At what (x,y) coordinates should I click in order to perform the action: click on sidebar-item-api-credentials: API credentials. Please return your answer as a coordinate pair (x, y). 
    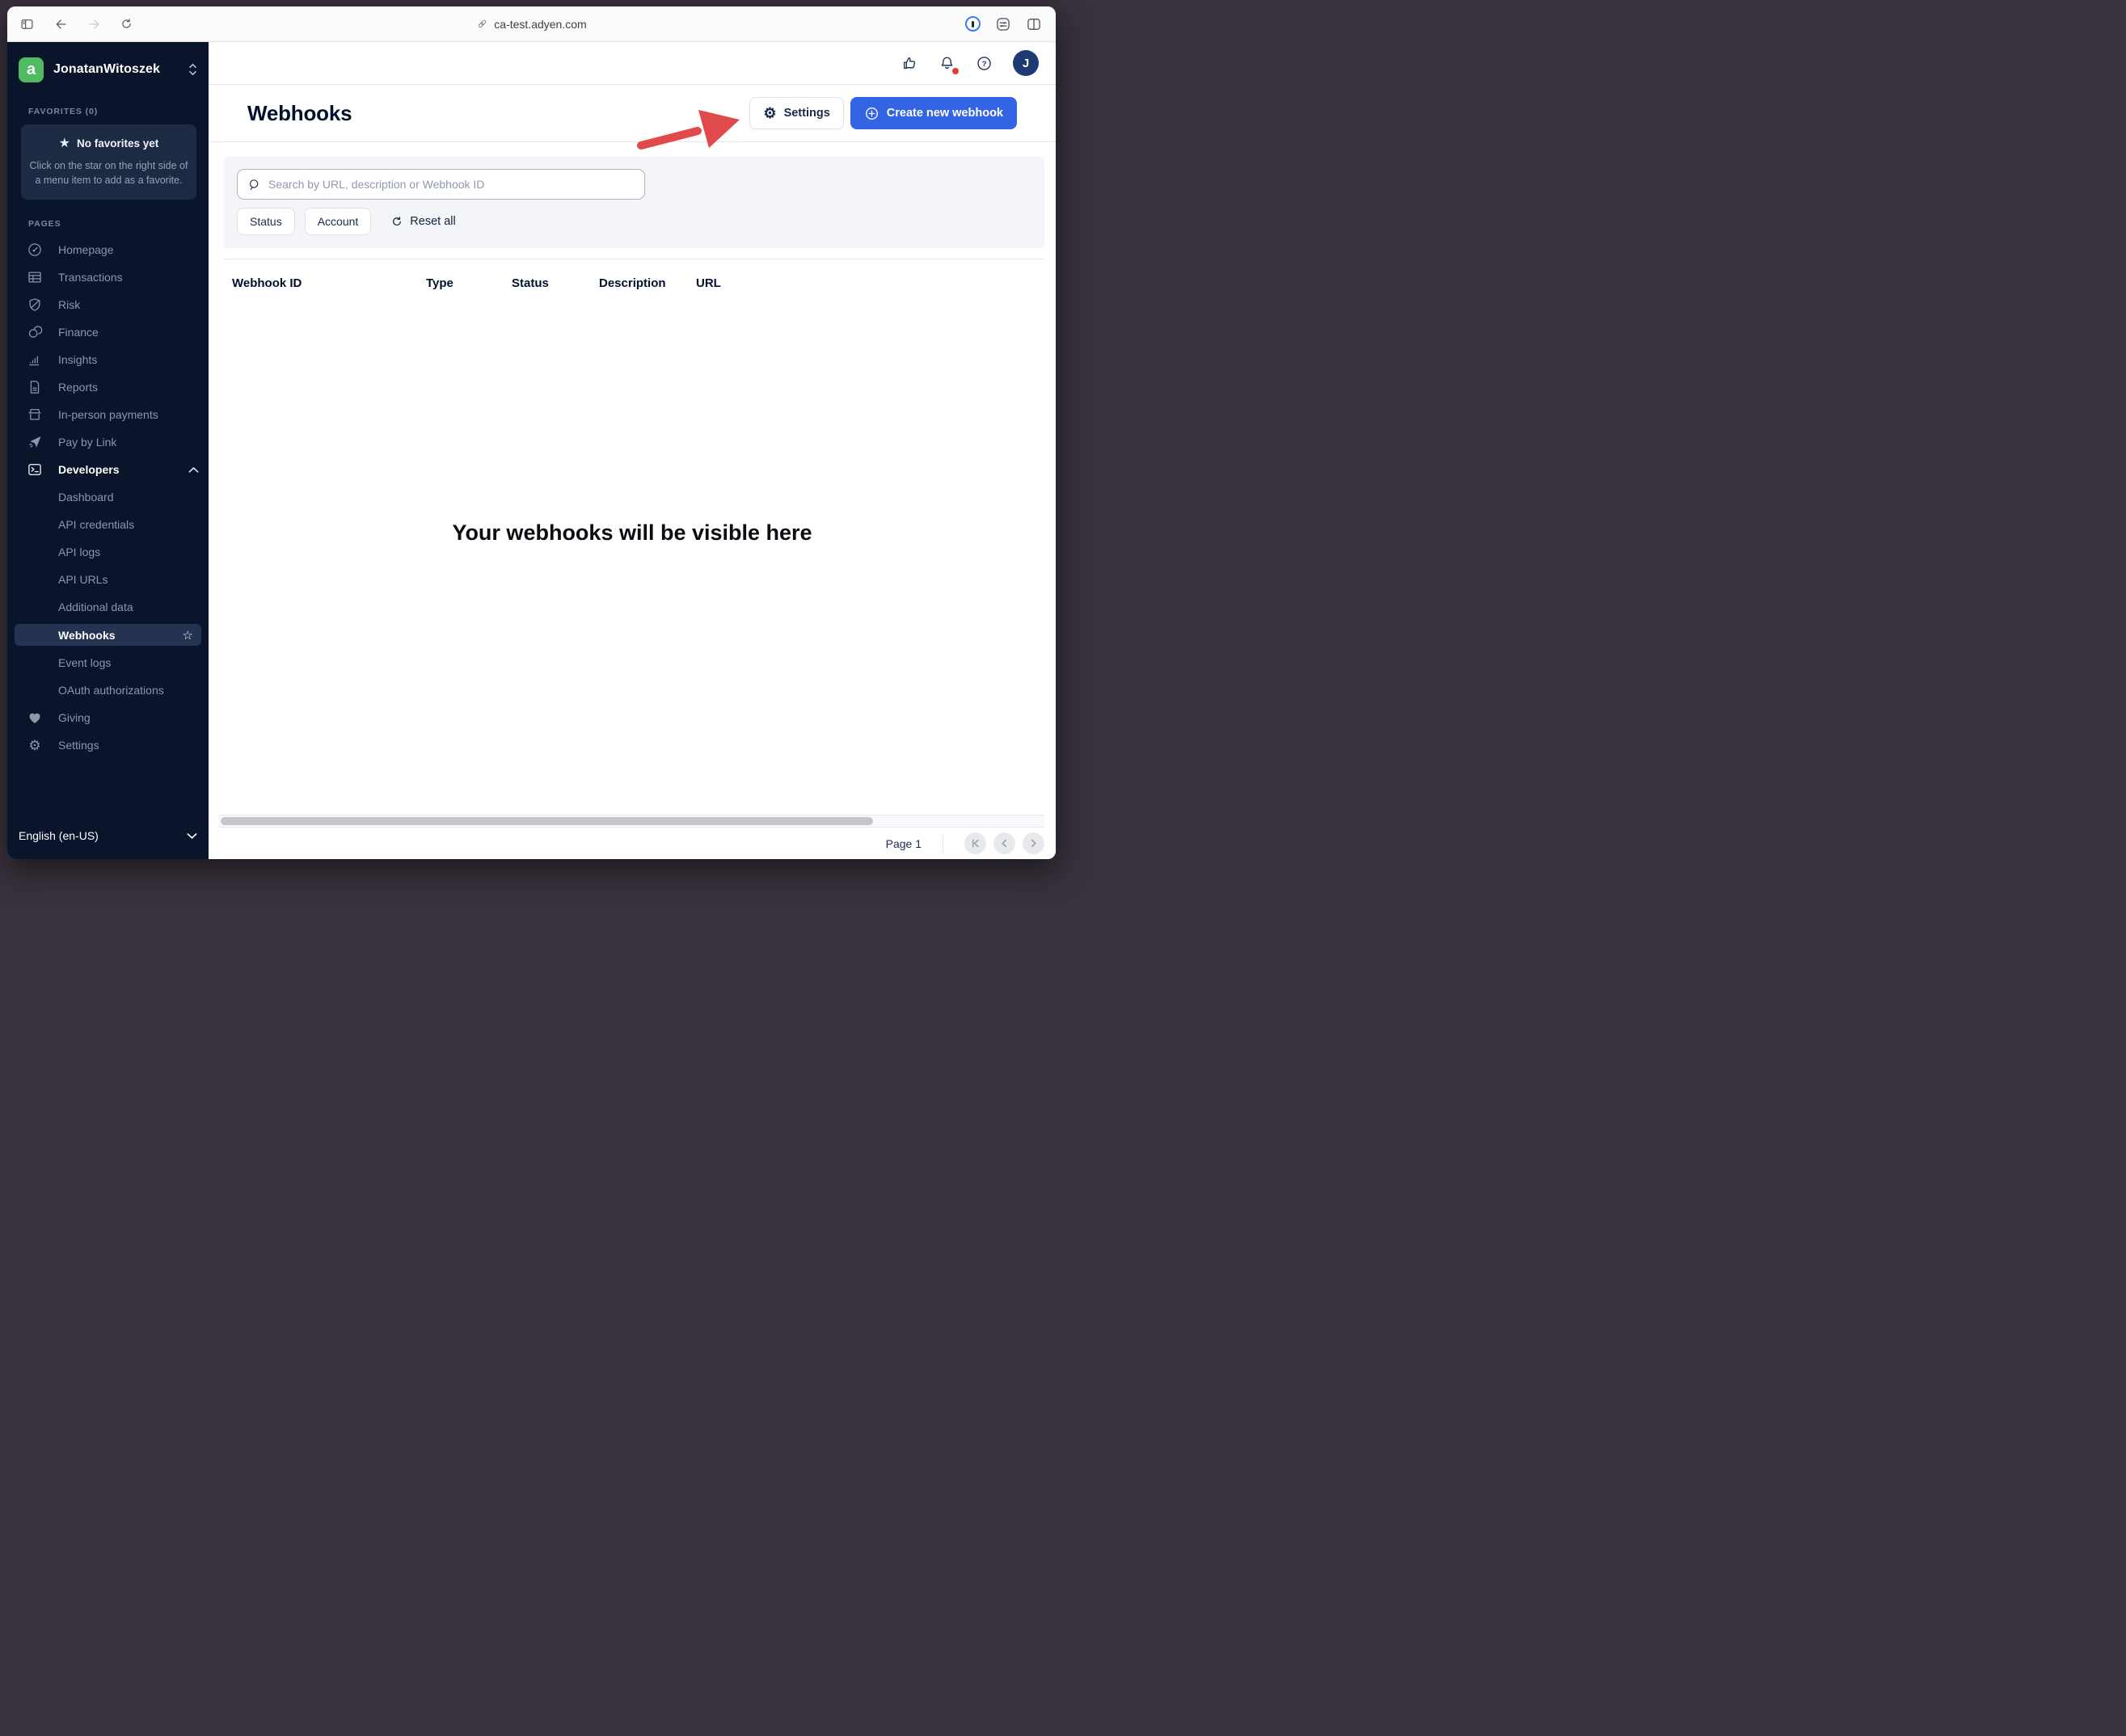
    Looking at the image, I should click on (108, 524).